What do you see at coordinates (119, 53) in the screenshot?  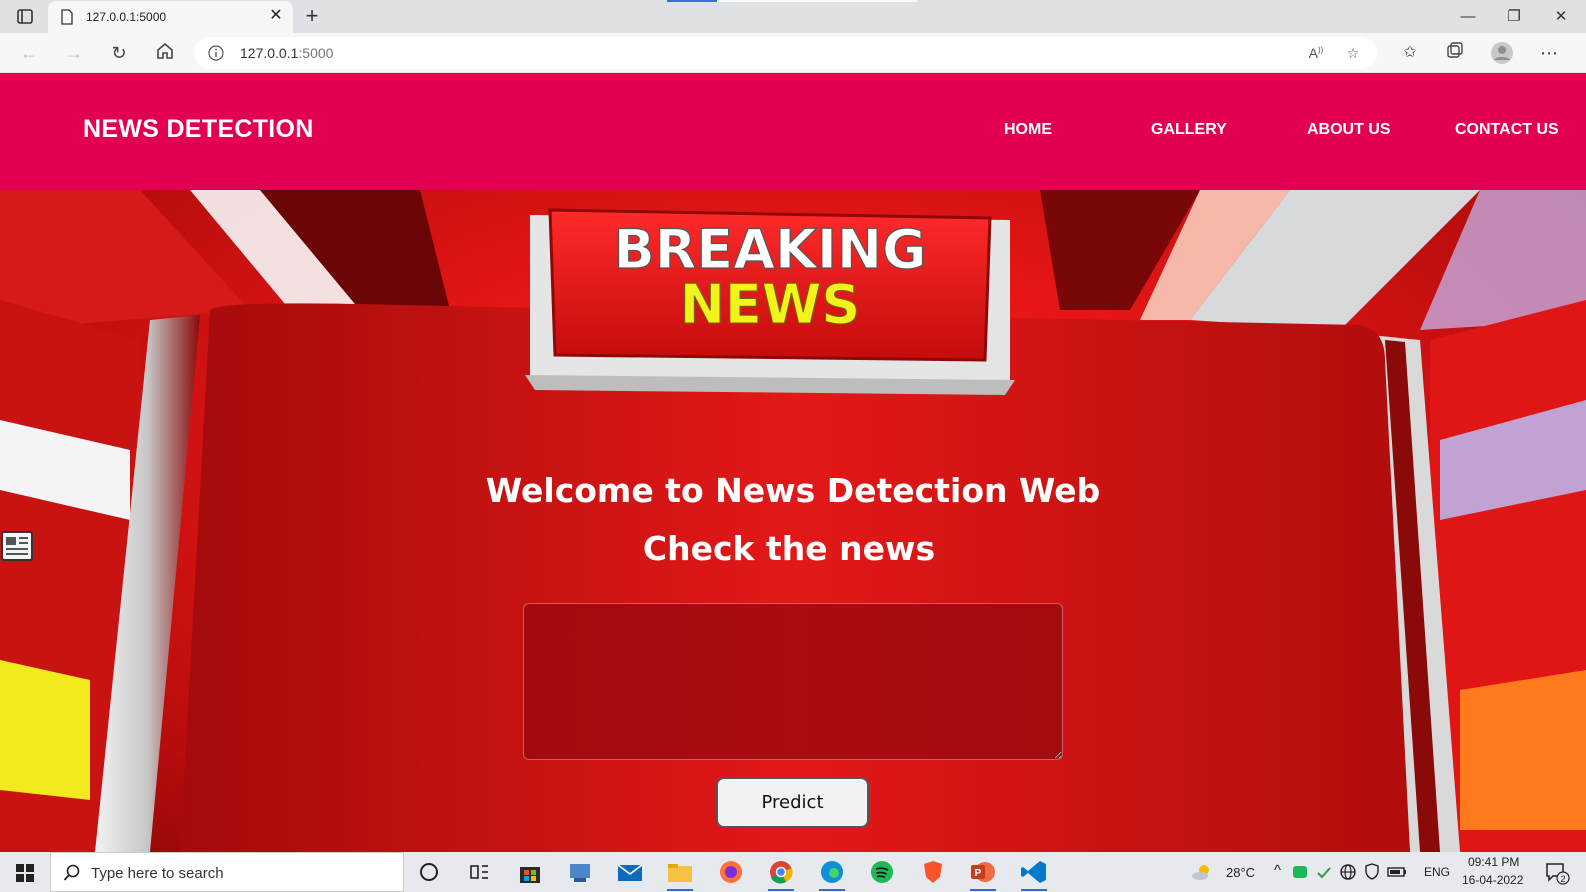 I see `refresh-icon: ↻` at bounding box center [119, 53].